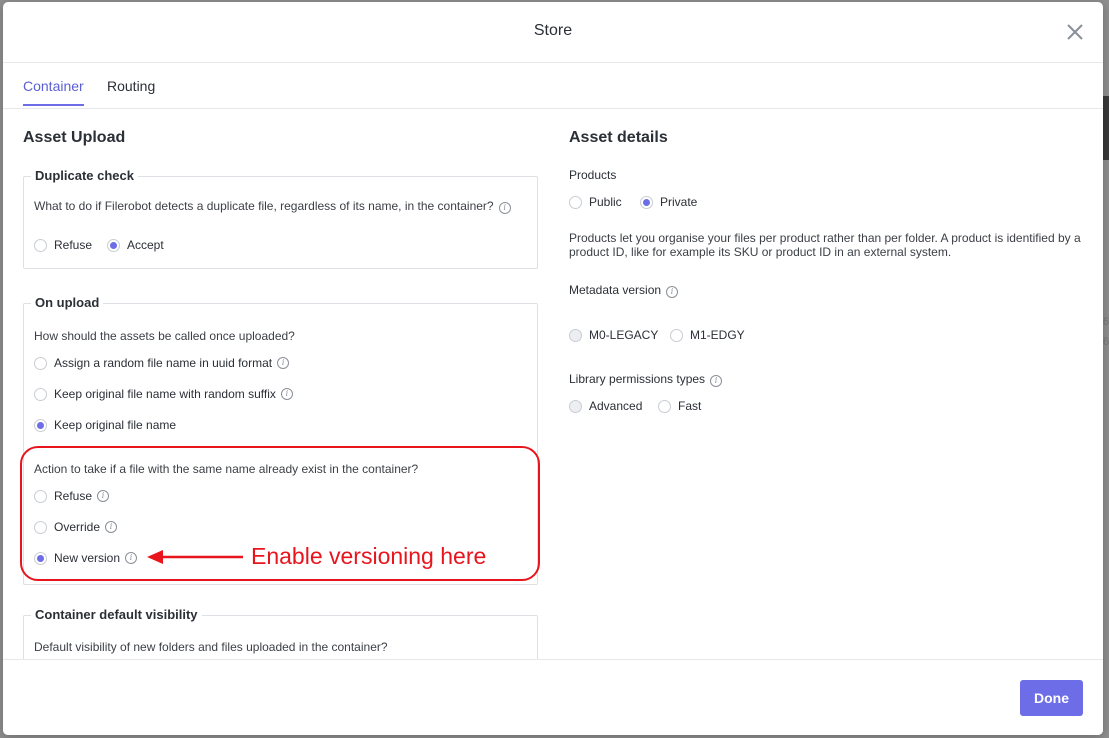 The width and height of the screenshot is (1109, 738). What do you see at coordinates (593, 175) in the screenshot?
I see `products-label: Products` at bounding box center [593, 175].